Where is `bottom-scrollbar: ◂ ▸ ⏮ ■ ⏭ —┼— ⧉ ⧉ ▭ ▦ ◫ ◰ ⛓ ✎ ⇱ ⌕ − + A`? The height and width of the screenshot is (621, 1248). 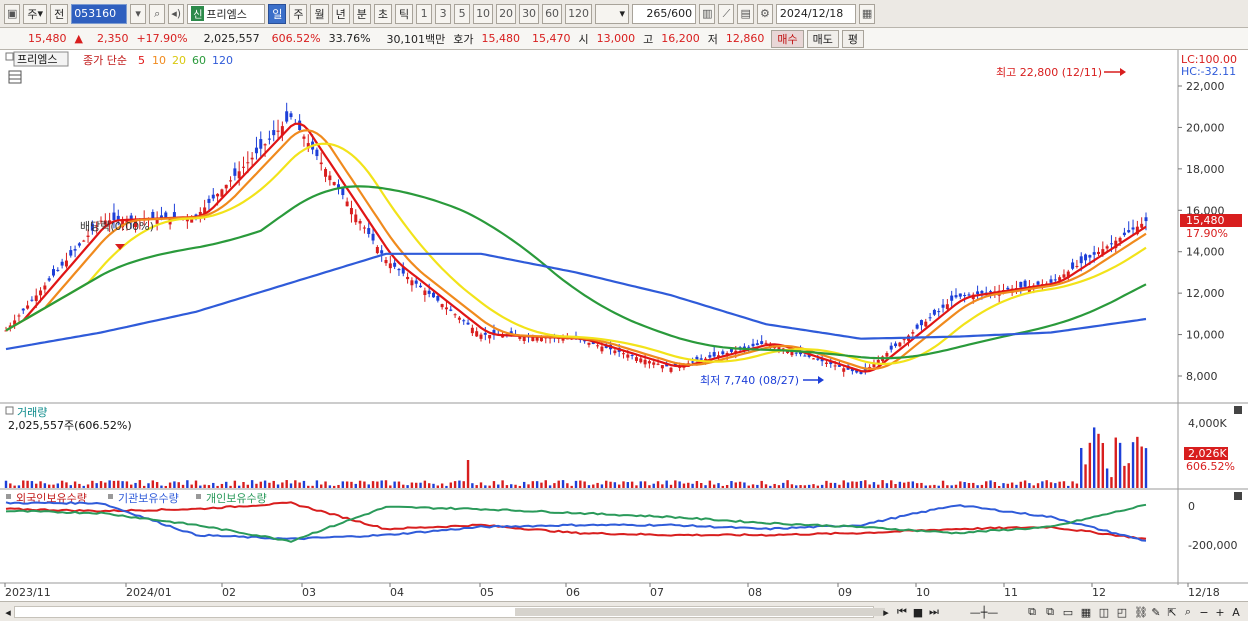 bottom-scrollbar: ◂ ▸ ⏮ ■ ⏭ —┼— ⧉ ⧉ ▭ ▦ ◫ ◰ ⛓ ✎ ⇱ ⌕ − + A is located at coordinates (624, 611).